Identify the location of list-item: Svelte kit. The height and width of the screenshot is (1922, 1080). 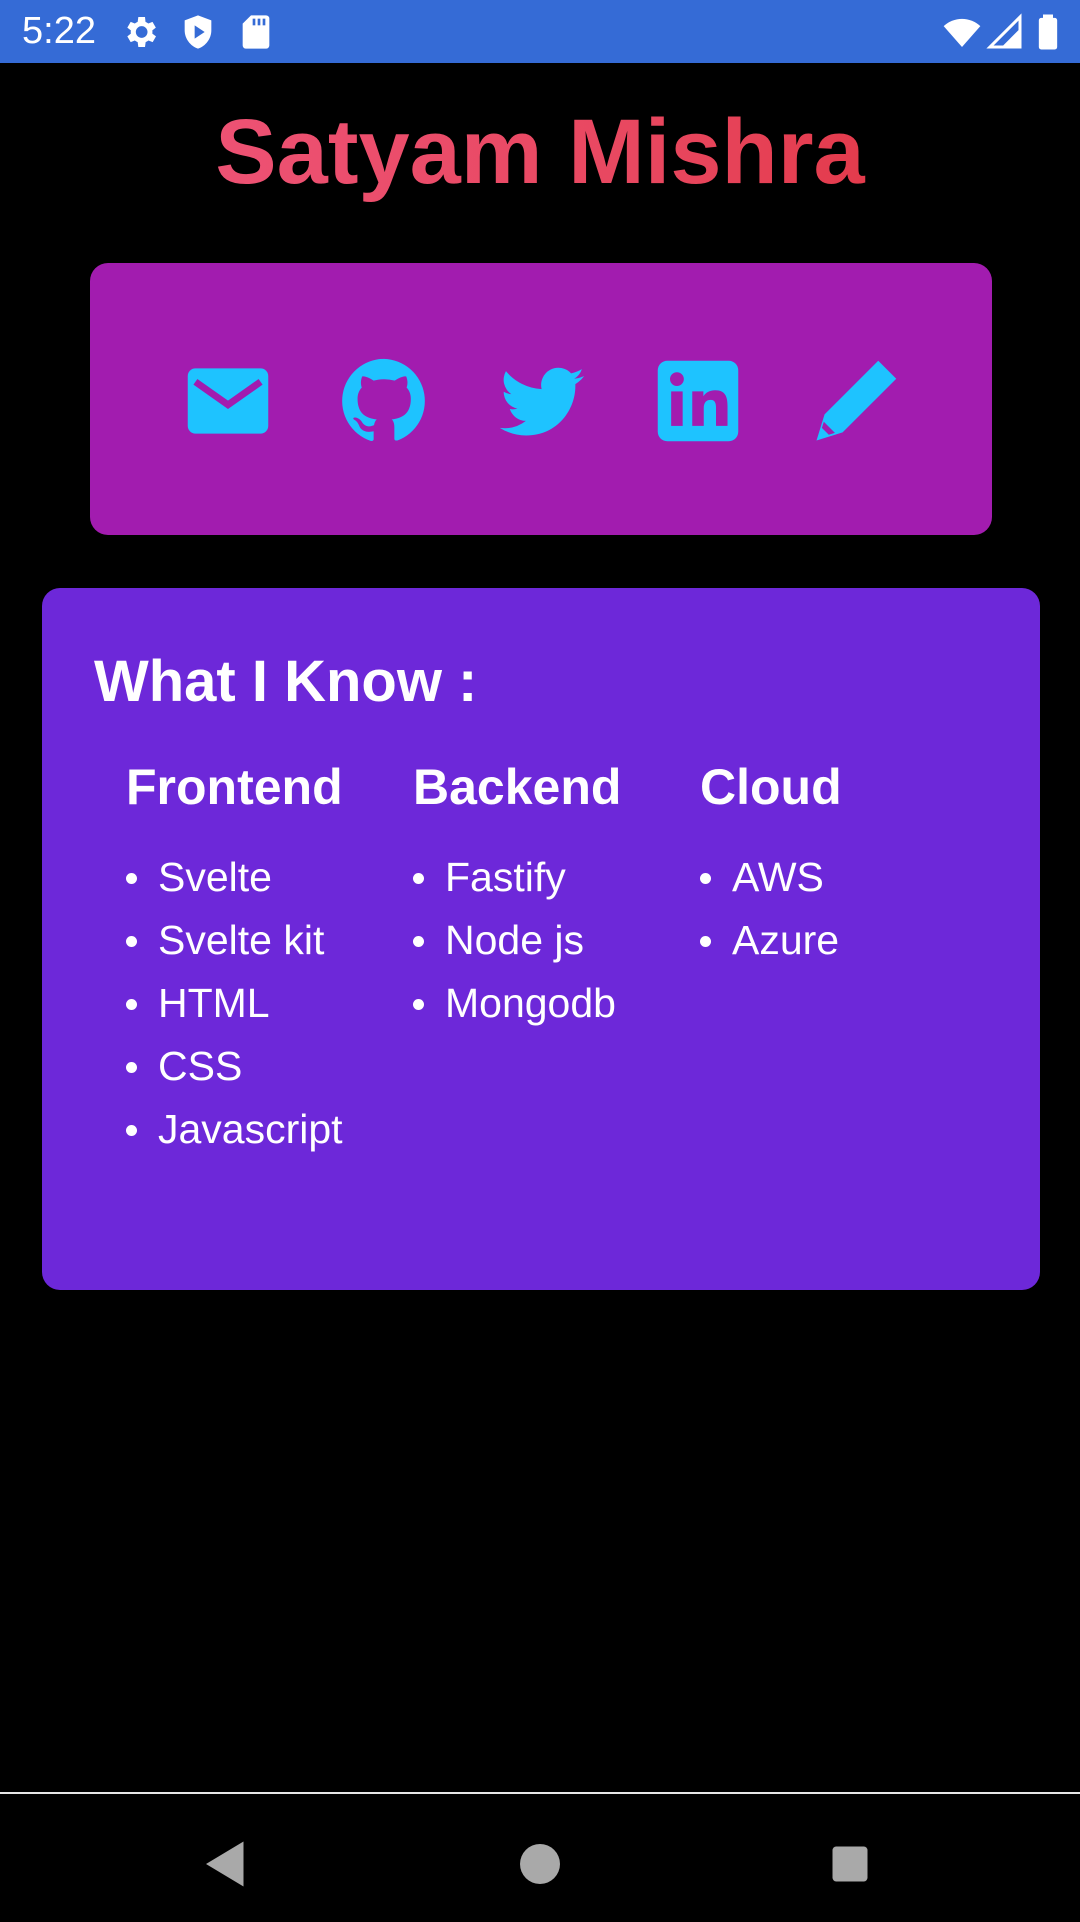
(234, 940).